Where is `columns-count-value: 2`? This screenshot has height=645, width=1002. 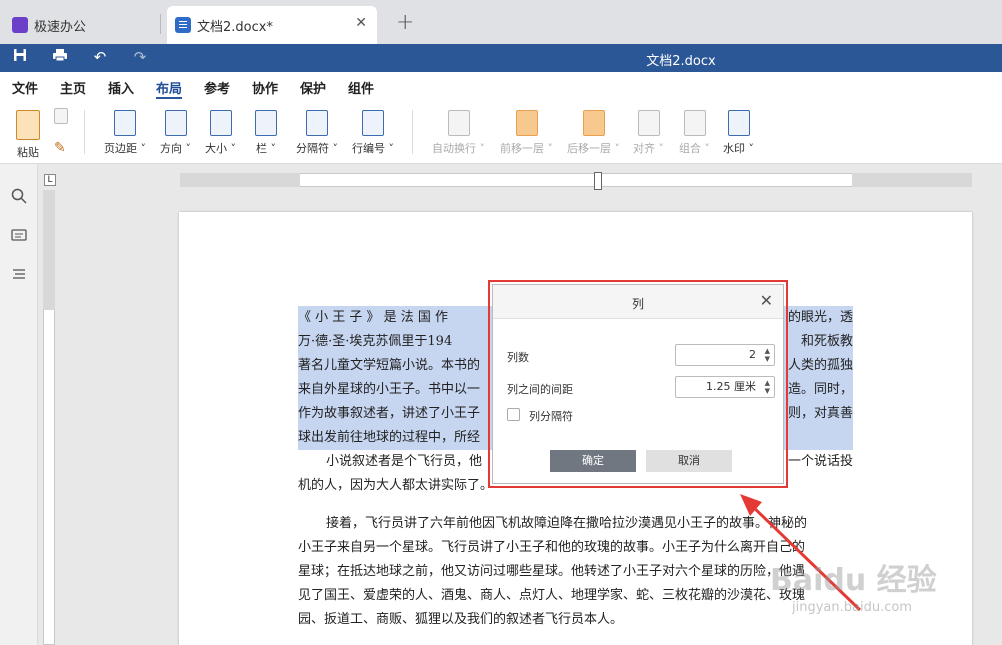
columns-count-value: 2 is located at coordinates (752, 354).